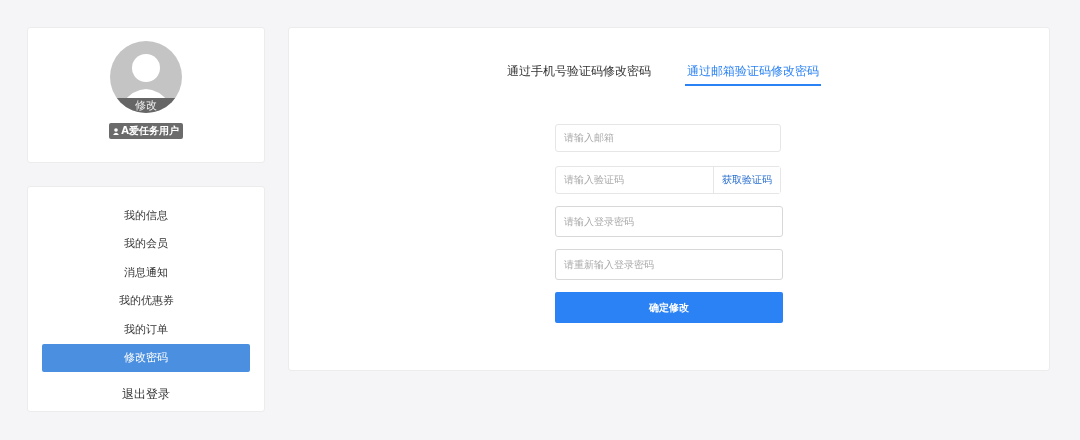 This screenshot has width=1080, height=440. What do you see at coordinates (146, 329) in the screenshot?
I see `menu-item: 我的订单` at bounding box center [146, 329].